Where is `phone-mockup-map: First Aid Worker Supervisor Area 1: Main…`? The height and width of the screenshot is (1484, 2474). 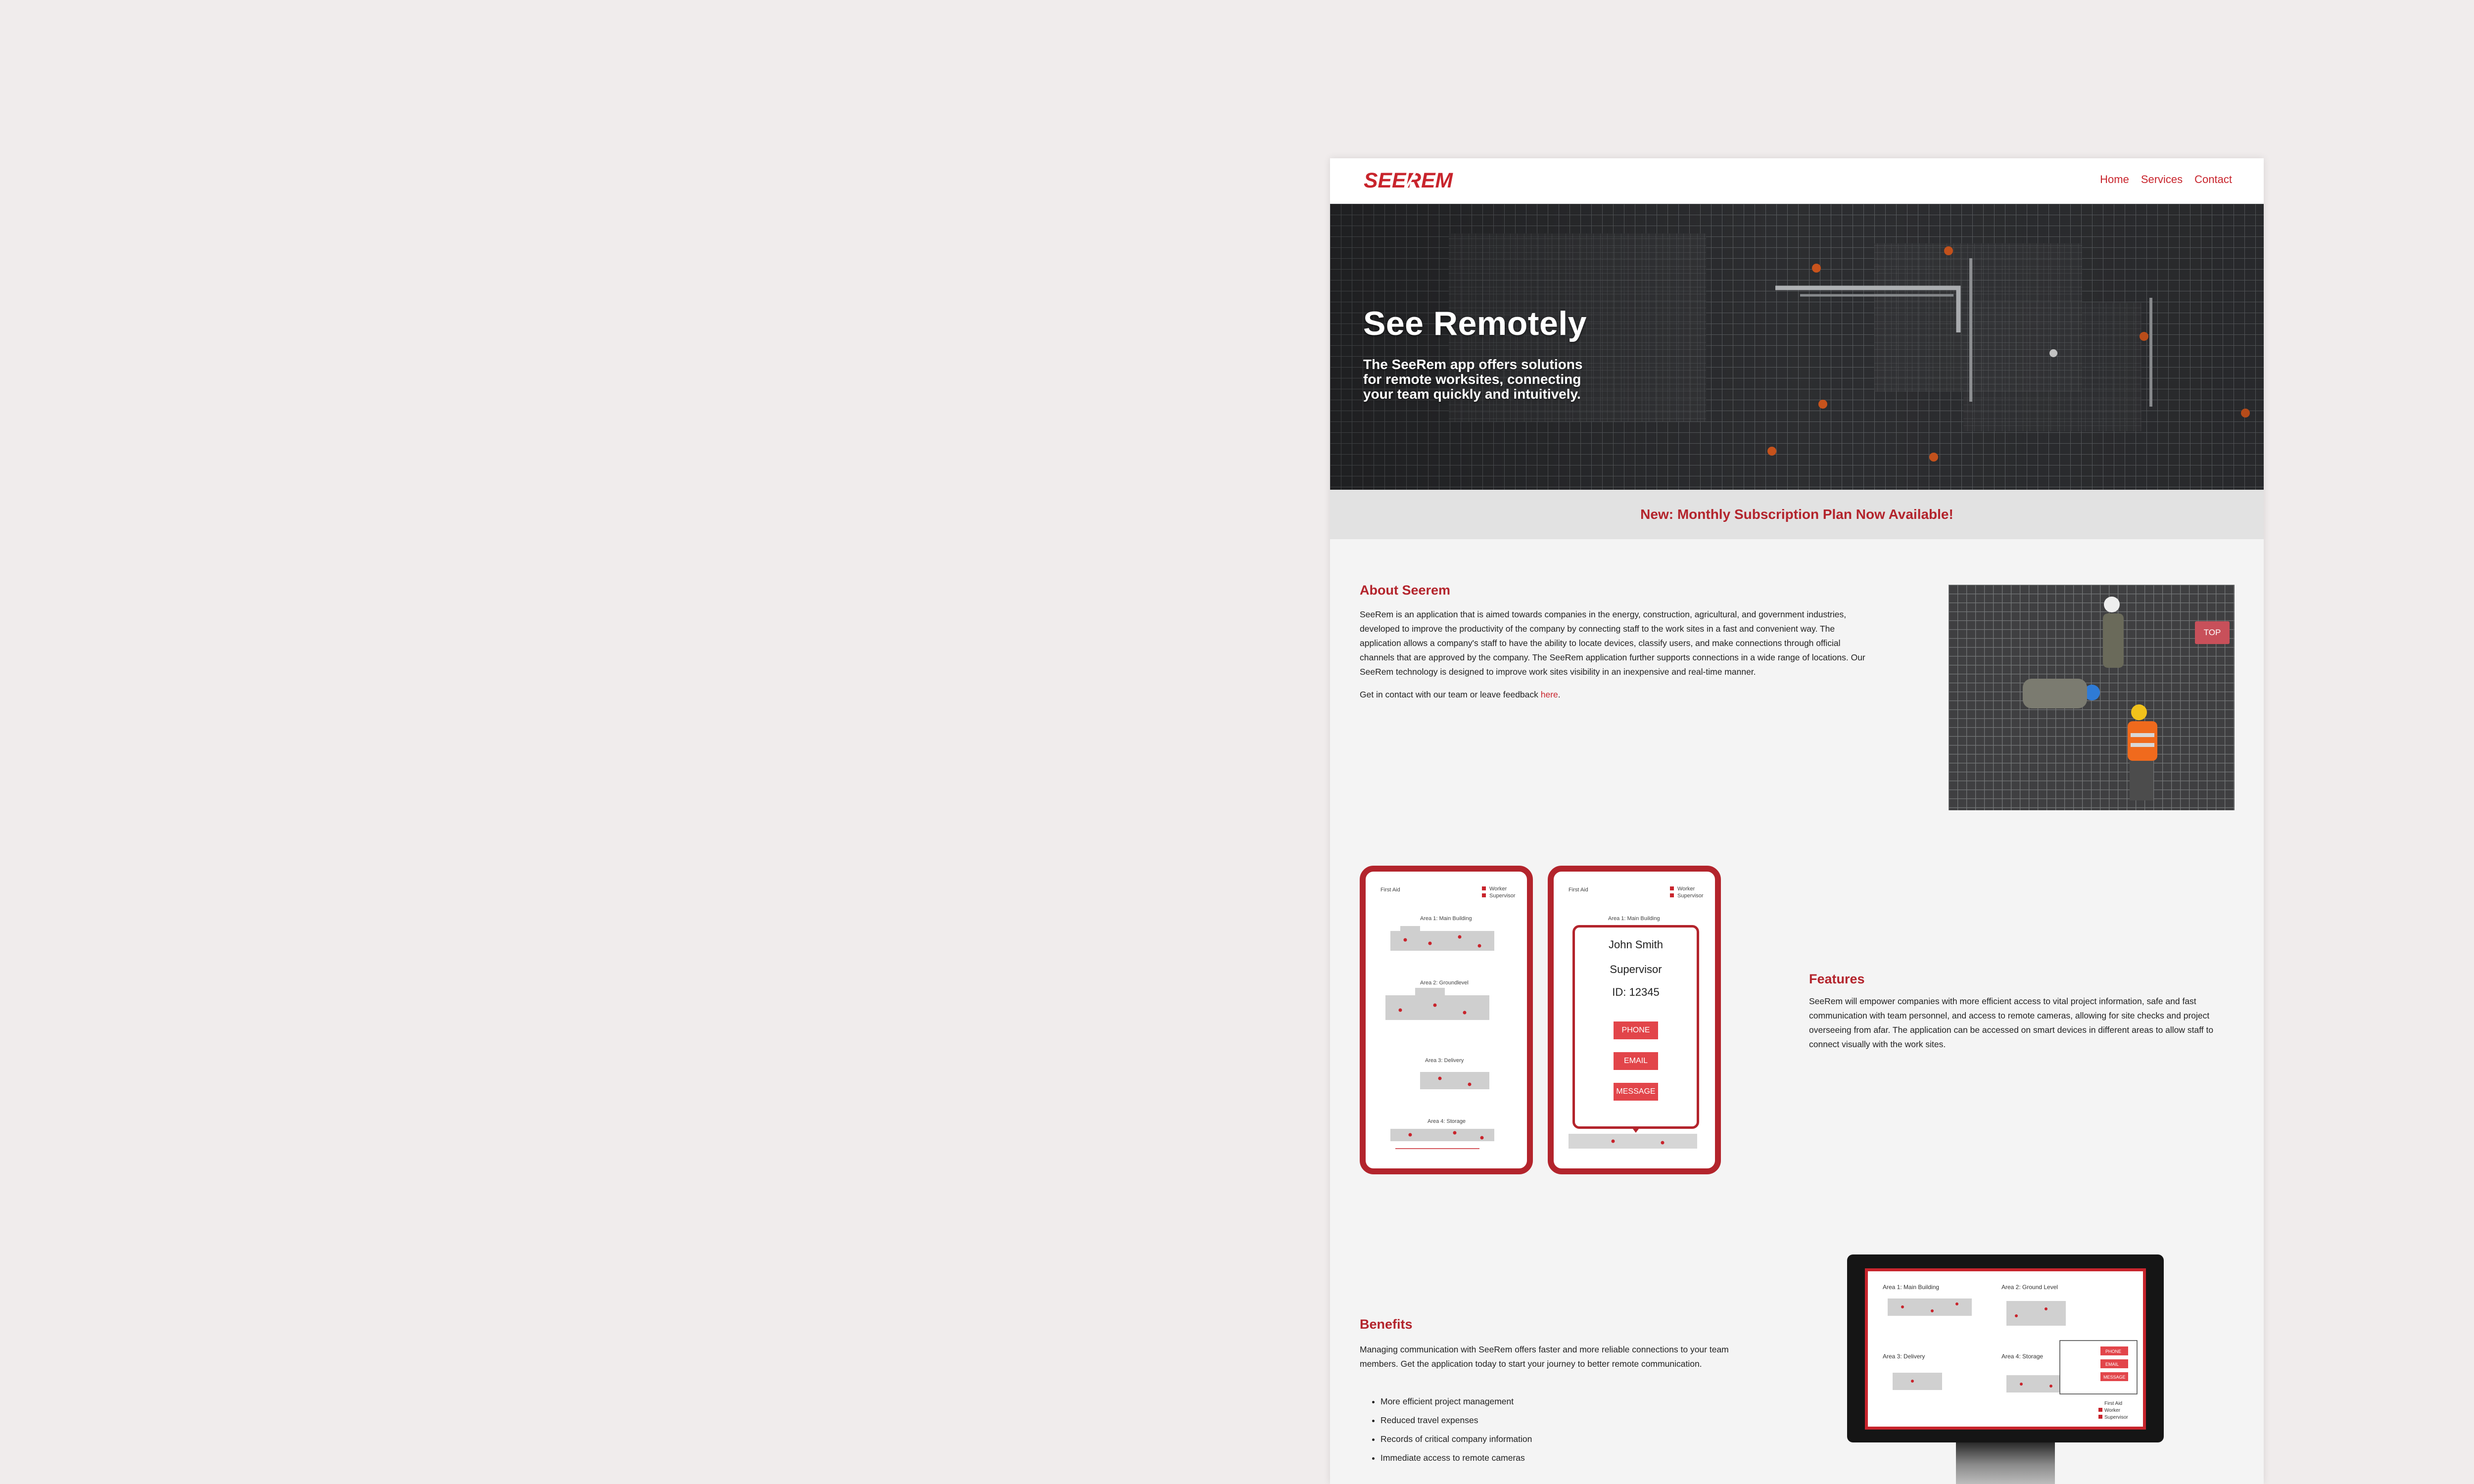
phone-mockup-map: First Aid Worker Supervisor Area 1: Main… is located at coordinates (1447, 1020).